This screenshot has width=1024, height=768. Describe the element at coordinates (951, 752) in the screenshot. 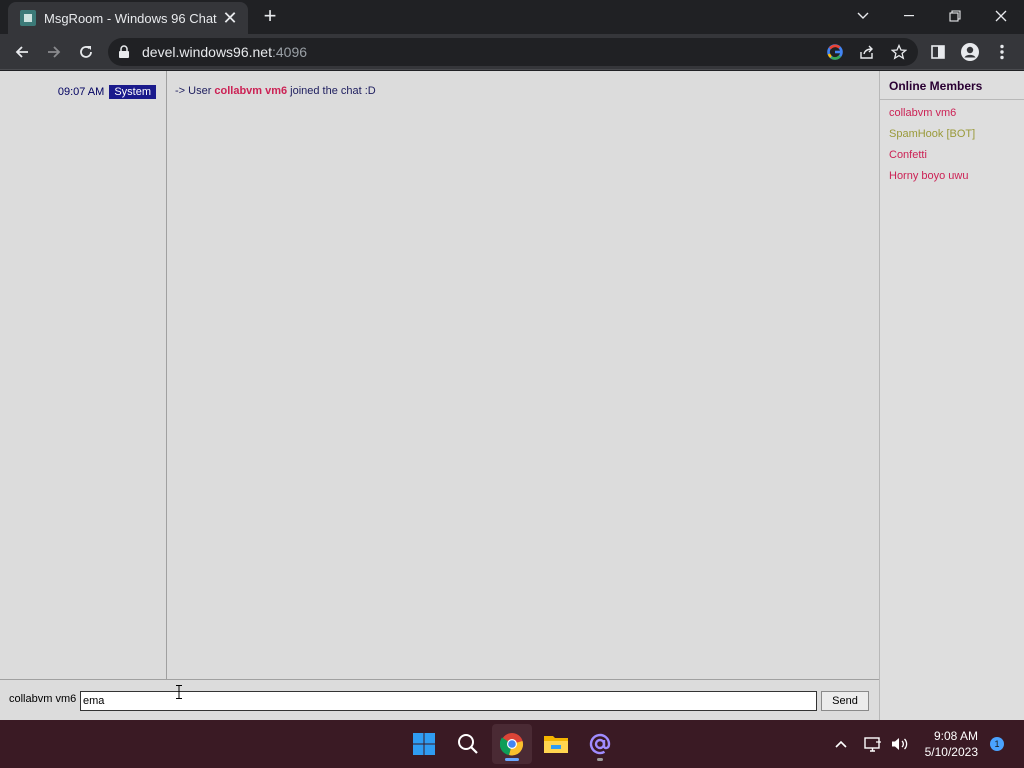

I see `clock-date: 5/10/2023` at that location.